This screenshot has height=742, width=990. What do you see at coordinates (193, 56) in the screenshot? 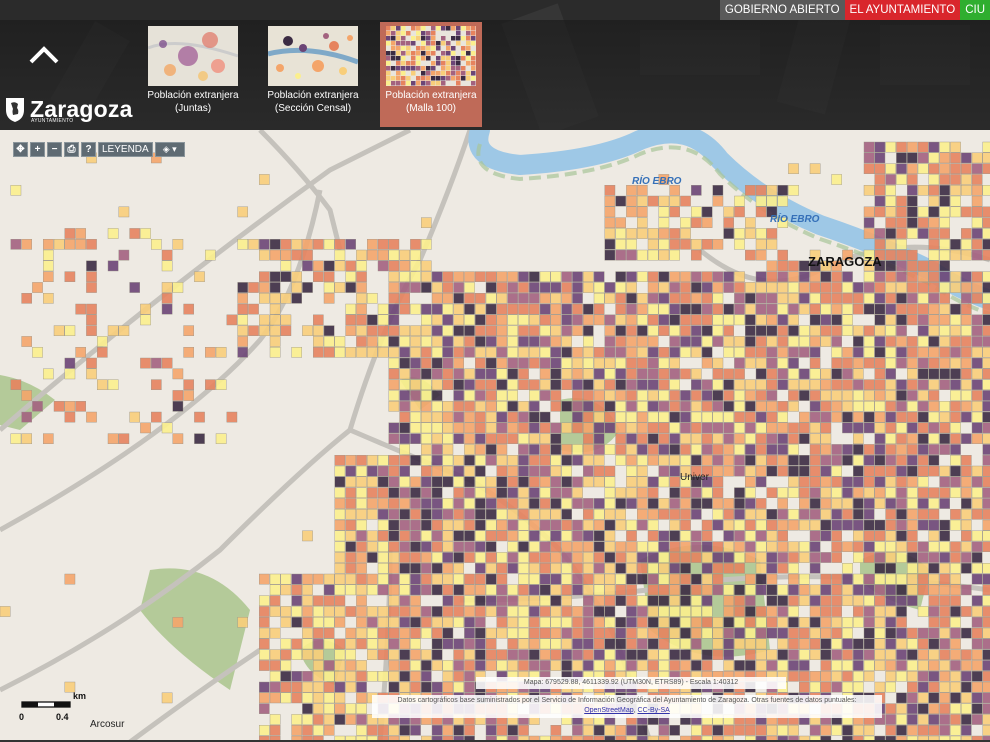
I see `layer-juntas-thumbnail` at bounding box center [193, 56].